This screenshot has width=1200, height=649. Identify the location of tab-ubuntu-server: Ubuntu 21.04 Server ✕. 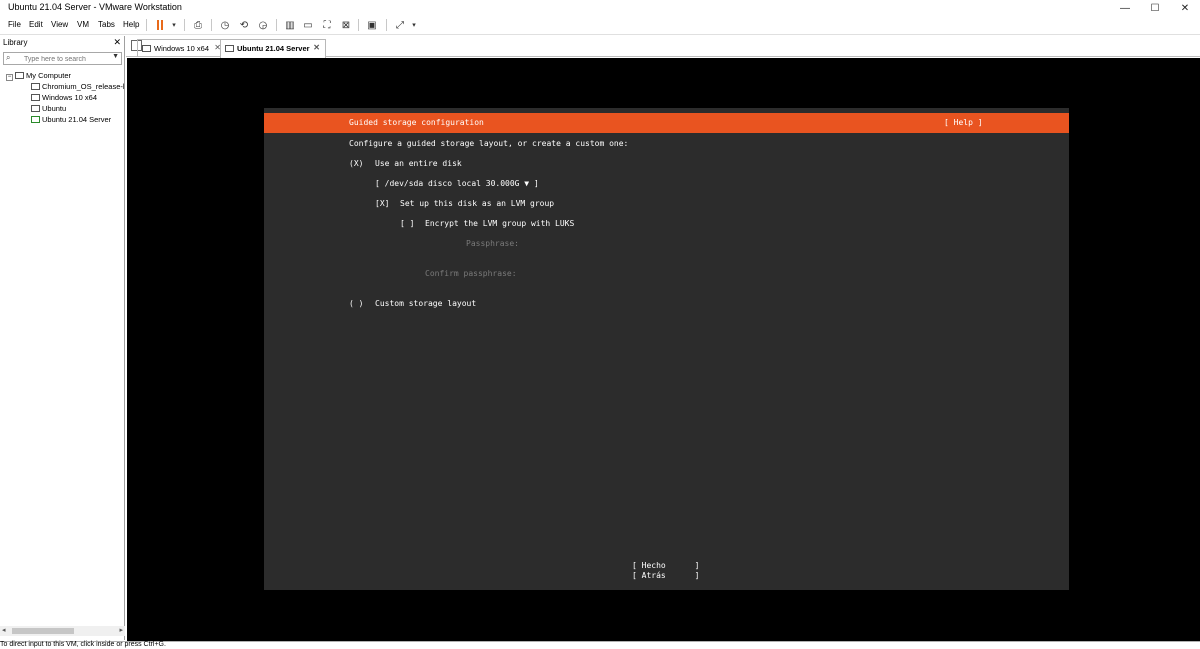
(273, 48).